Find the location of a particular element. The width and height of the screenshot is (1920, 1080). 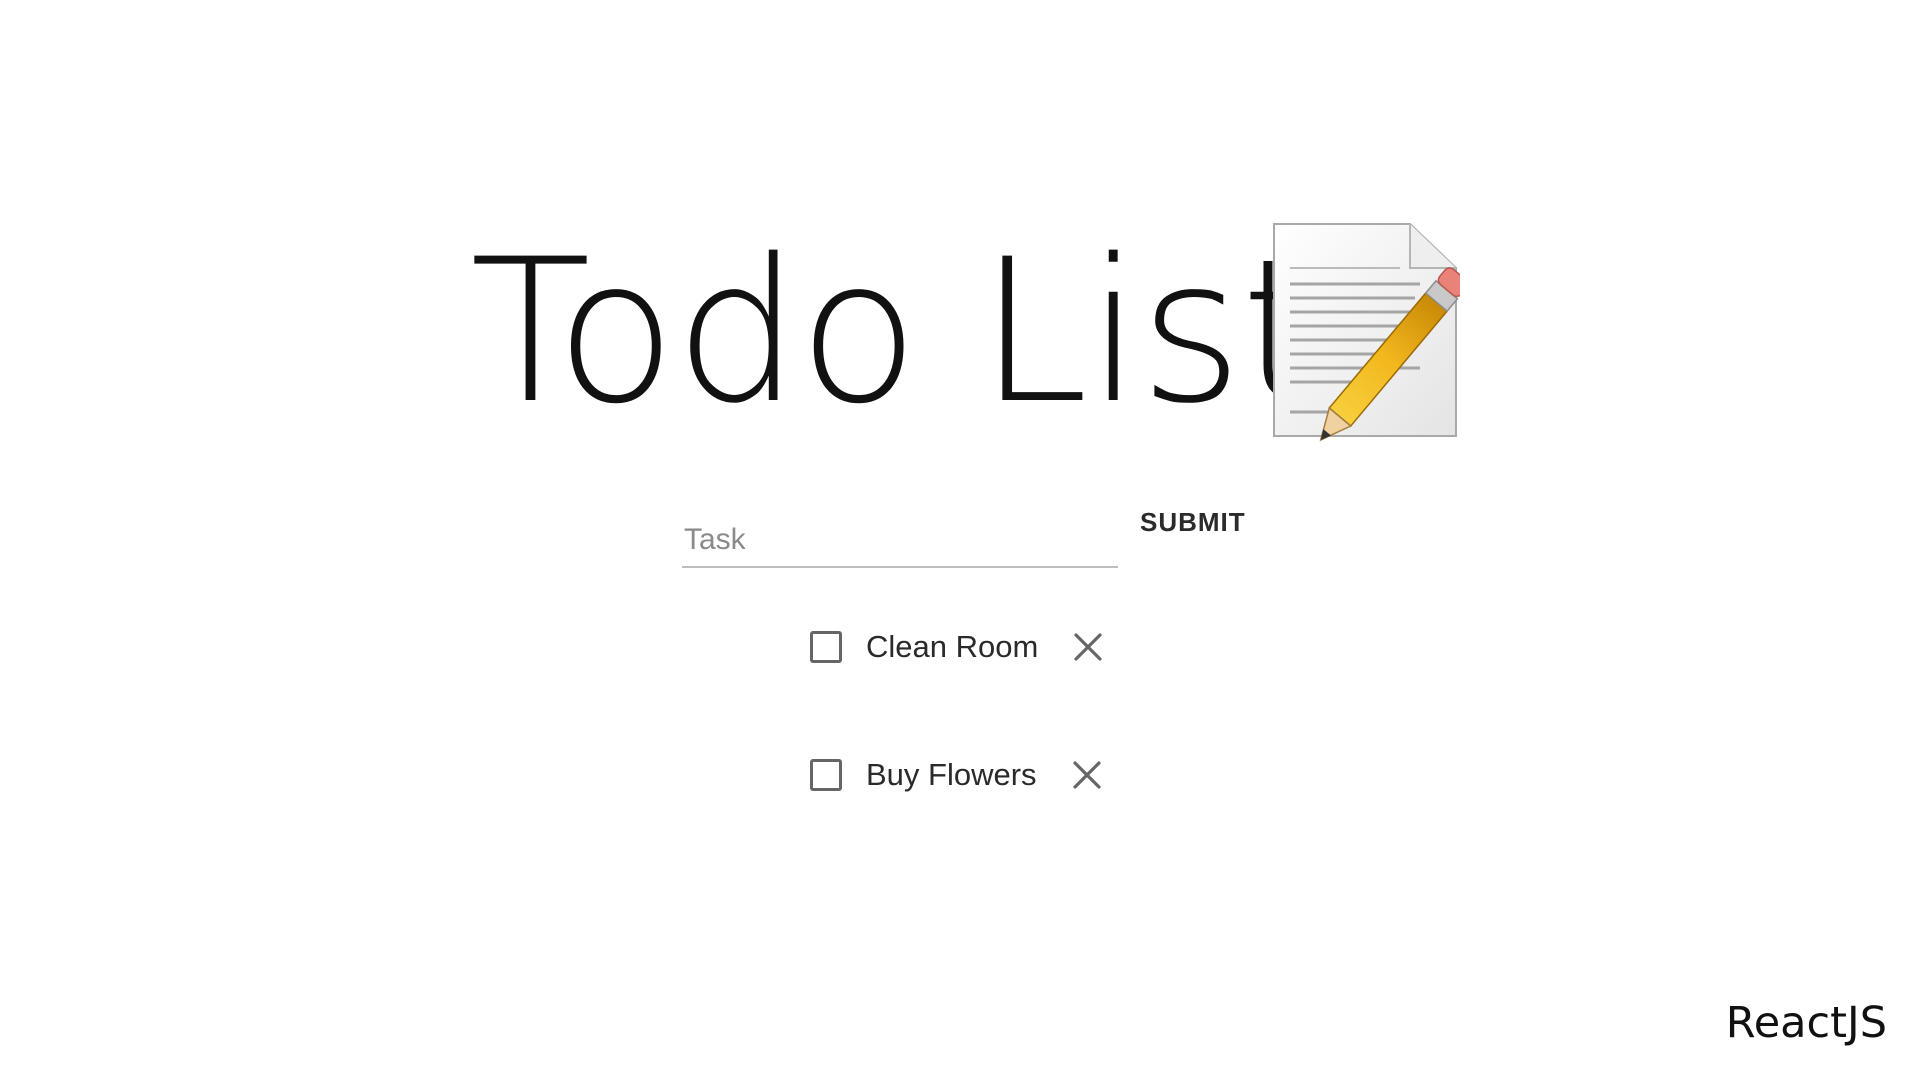

title-row: Todo List is located at coordinates (894, 331).